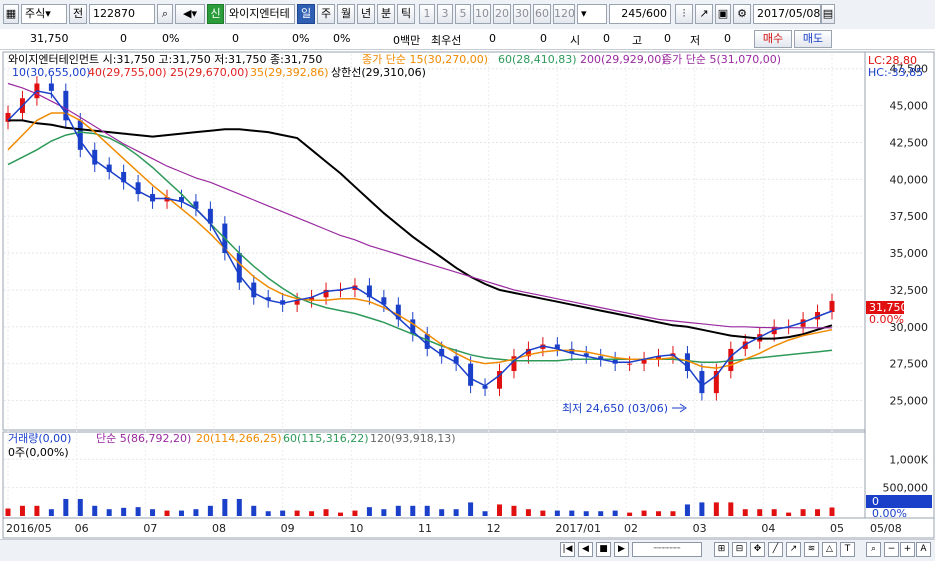  I want to click on candle-type-icon: ⫶, so click(684, 14).